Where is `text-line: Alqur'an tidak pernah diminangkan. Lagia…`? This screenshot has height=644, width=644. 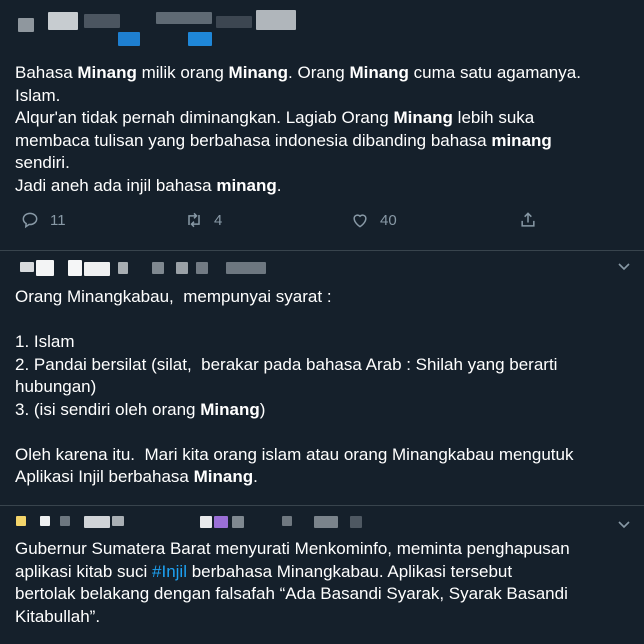 text-line: Alqur'an tidak pernah diminangkan. Lagia… is located at coordinates (325, 118).